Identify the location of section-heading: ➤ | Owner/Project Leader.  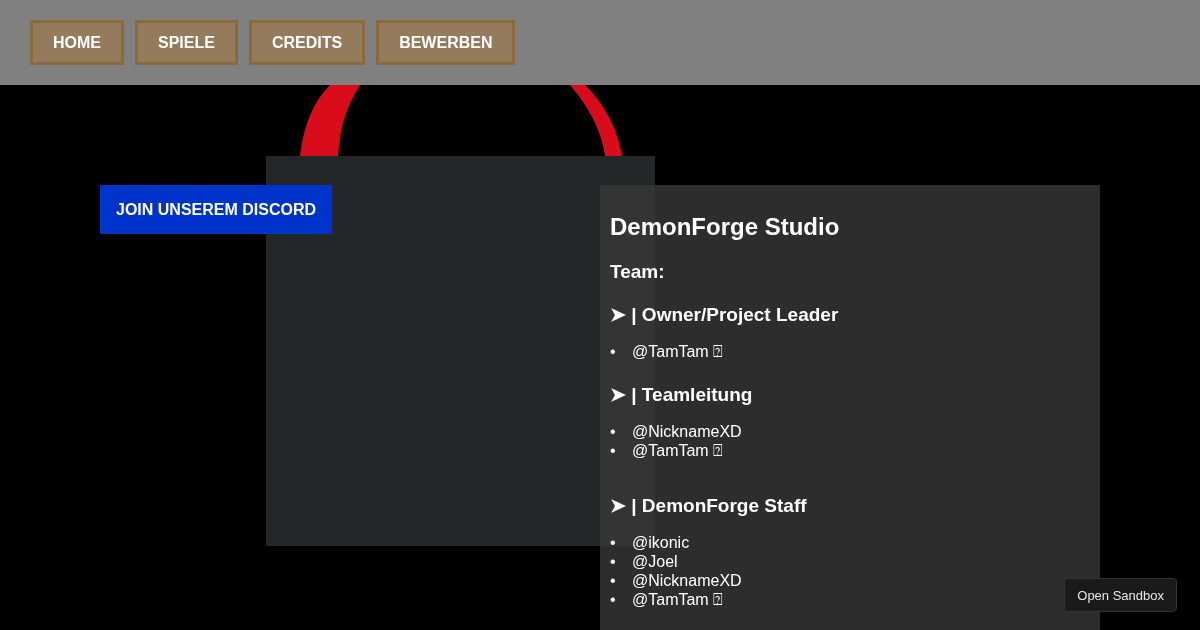
(725, 314).